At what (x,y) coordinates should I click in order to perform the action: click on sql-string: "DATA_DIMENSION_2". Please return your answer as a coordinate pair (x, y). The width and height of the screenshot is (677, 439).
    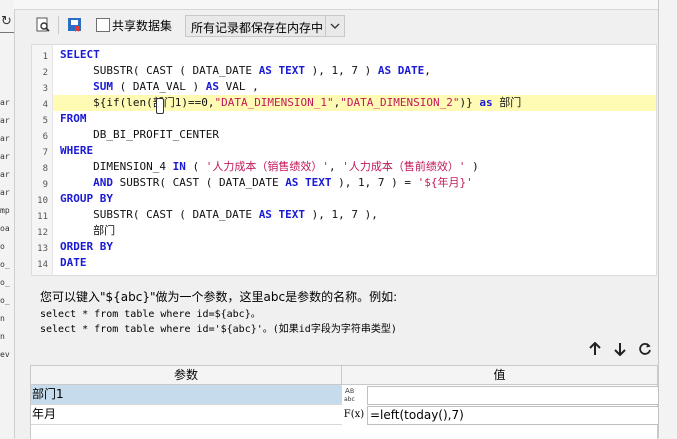
    Looking at the image, I should click on (400, 102).